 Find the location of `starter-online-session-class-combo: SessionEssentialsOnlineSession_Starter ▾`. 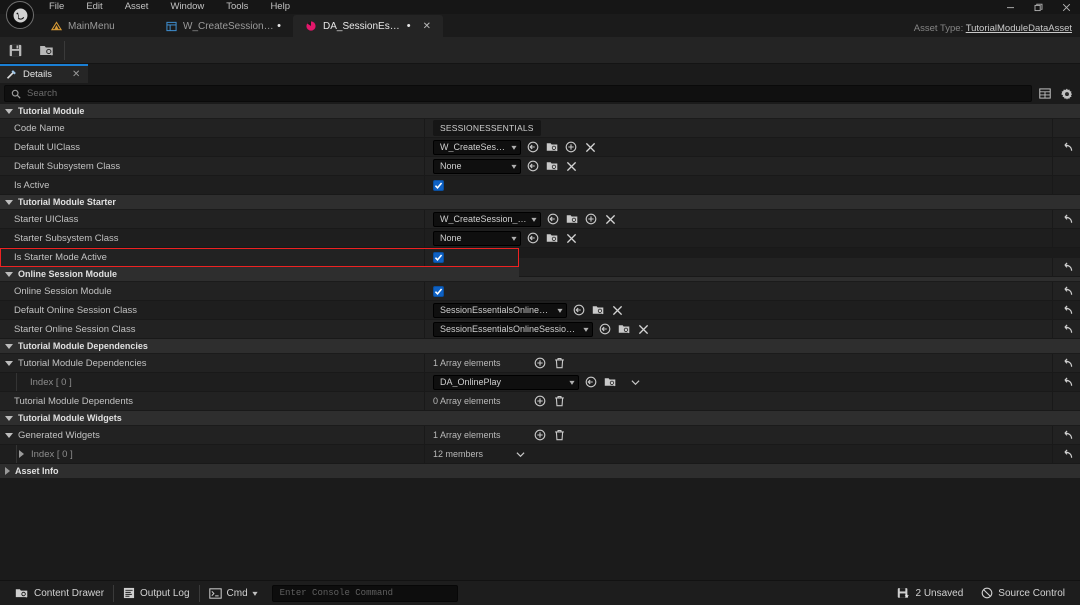

starter-online-session-class-combo: SessionEssentialsOnlineSession_Starter ▾ is located at coordinates (513, 329).